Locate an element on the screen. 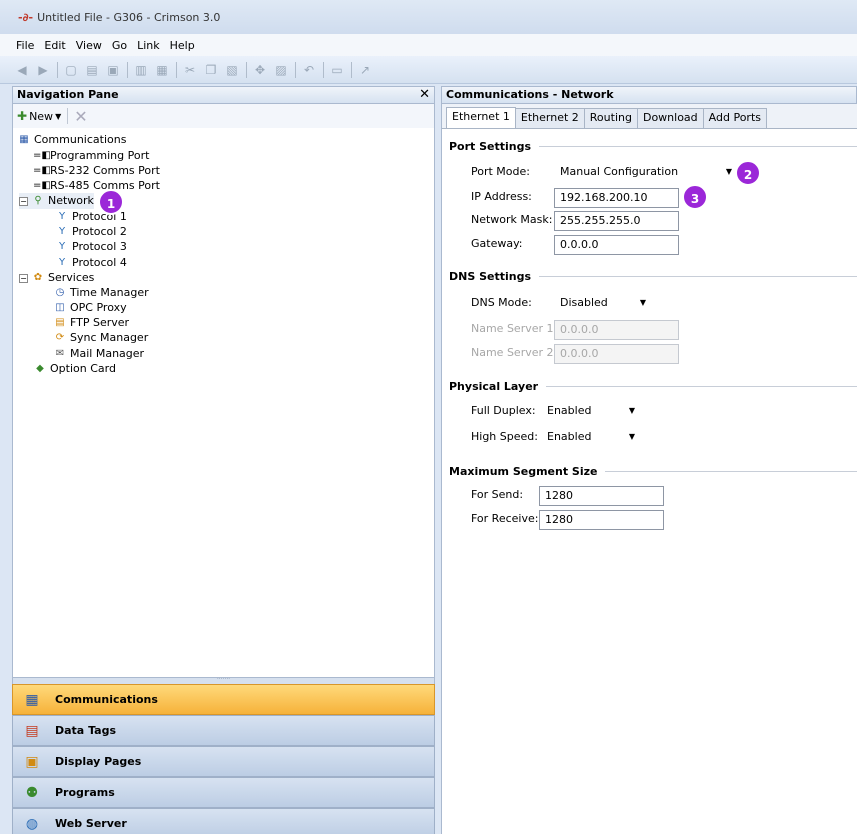  for-send-field: 1280 is located at coordinates (601, 496).